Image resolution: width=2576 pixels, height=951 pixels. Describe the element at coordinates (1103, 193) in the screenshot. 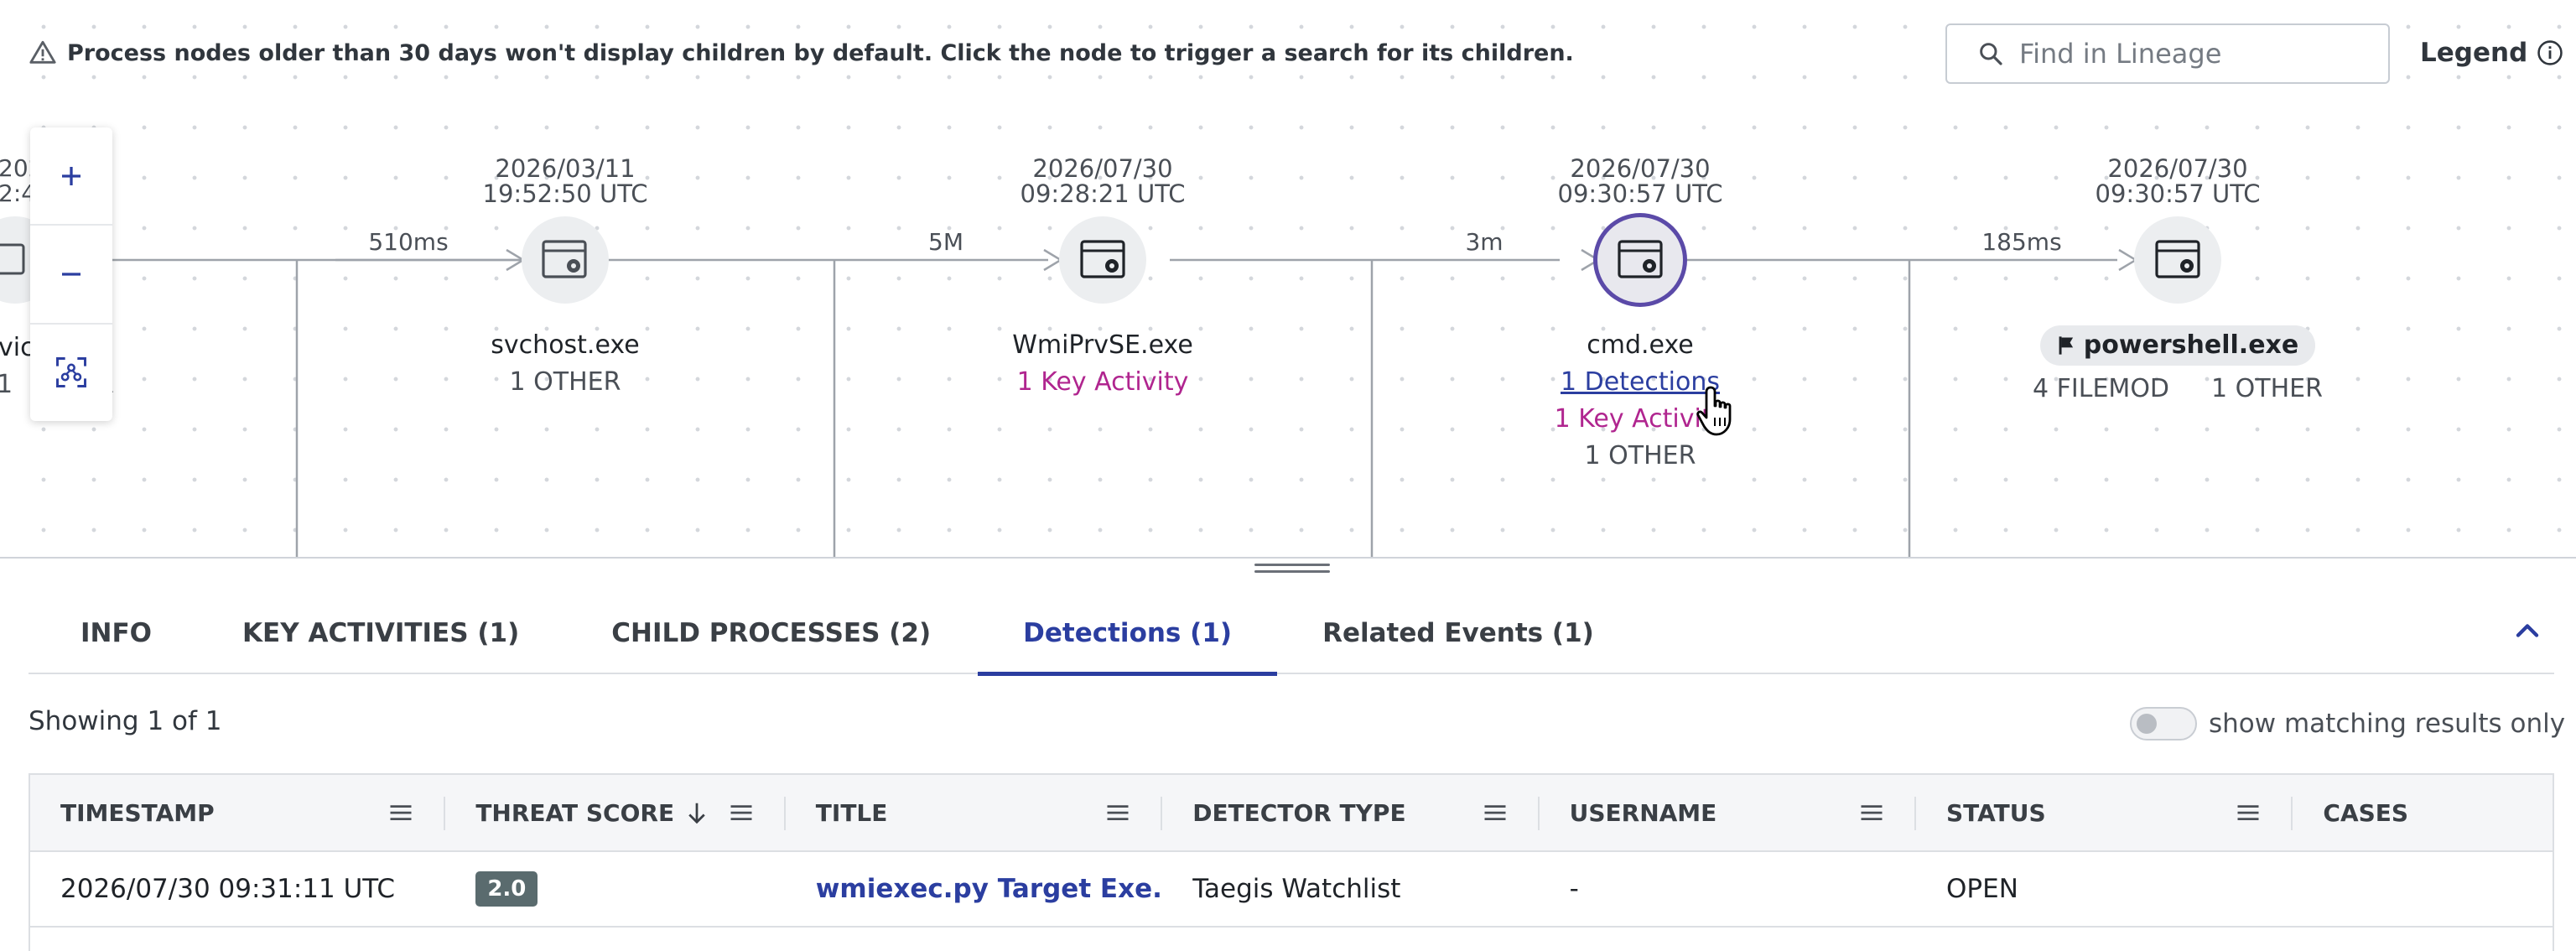

I see `node-time: 09:28:21 UTC` at that location.